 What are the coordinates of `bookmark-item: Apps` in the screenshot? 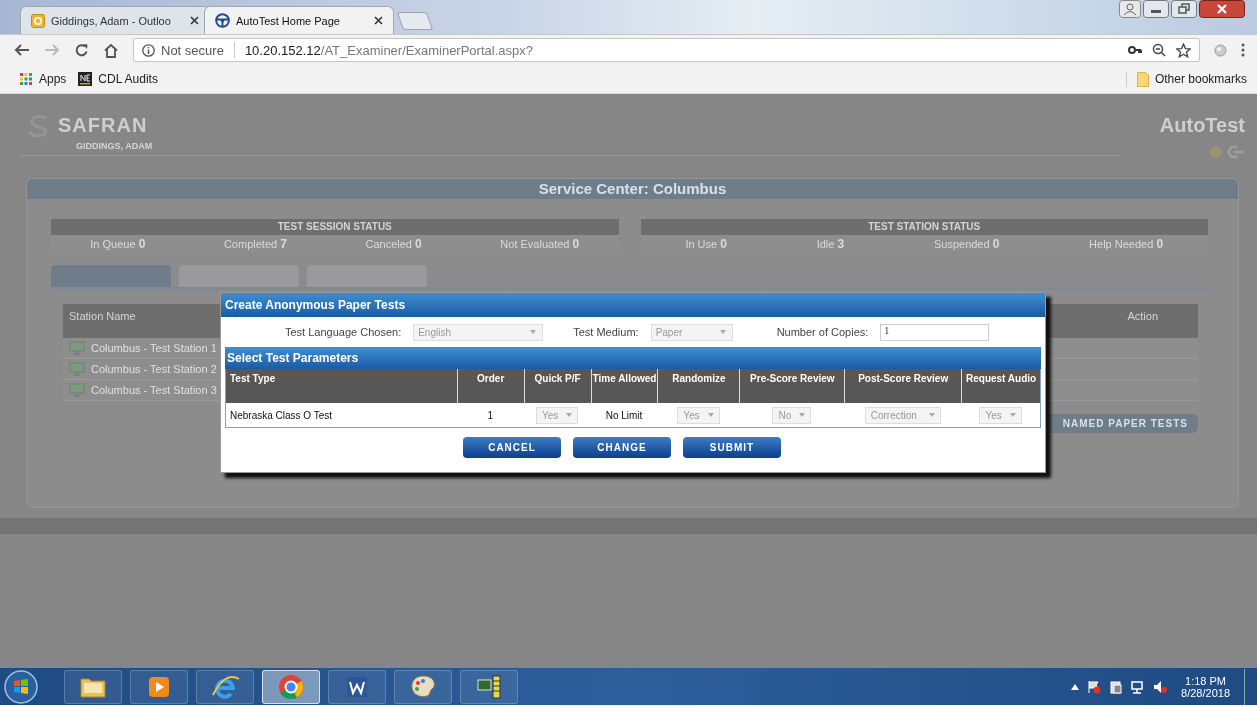 It's located at (43, 79).